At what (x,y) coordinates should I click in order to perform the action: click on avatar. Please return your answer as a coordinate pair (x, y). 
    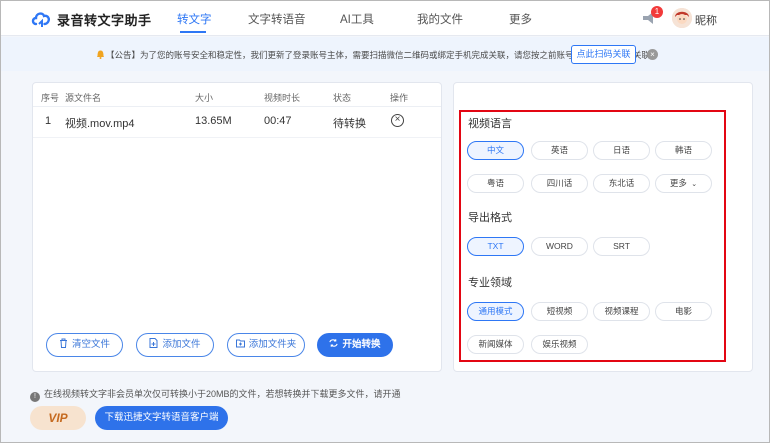
    Looking at the image, I should click on (682, 18).